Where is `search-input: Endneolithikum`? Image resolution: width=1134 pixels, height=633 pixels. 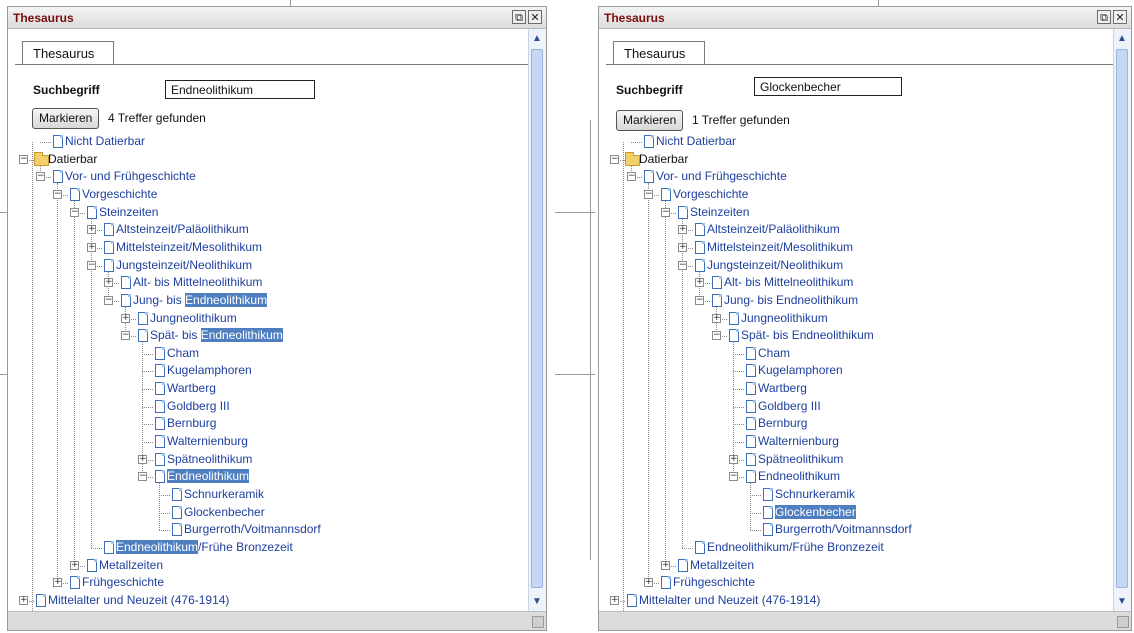 search-input: Endneolithikum is located at coordinates (240, 89).